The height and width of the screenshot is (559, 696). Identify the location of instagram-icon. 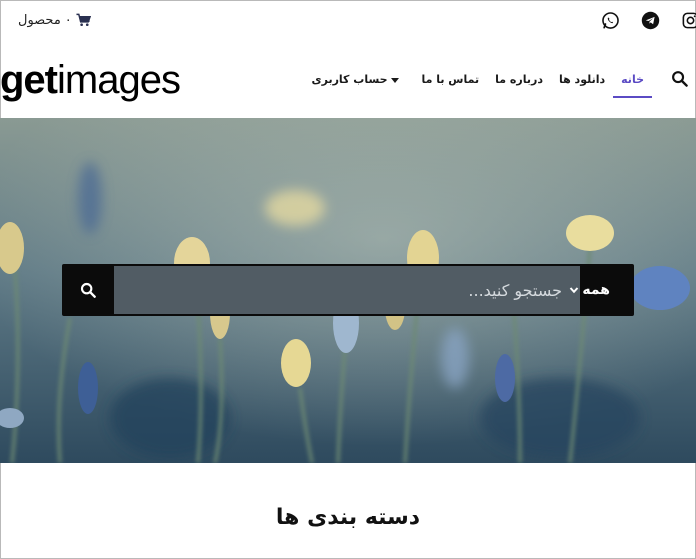
(688, 20).